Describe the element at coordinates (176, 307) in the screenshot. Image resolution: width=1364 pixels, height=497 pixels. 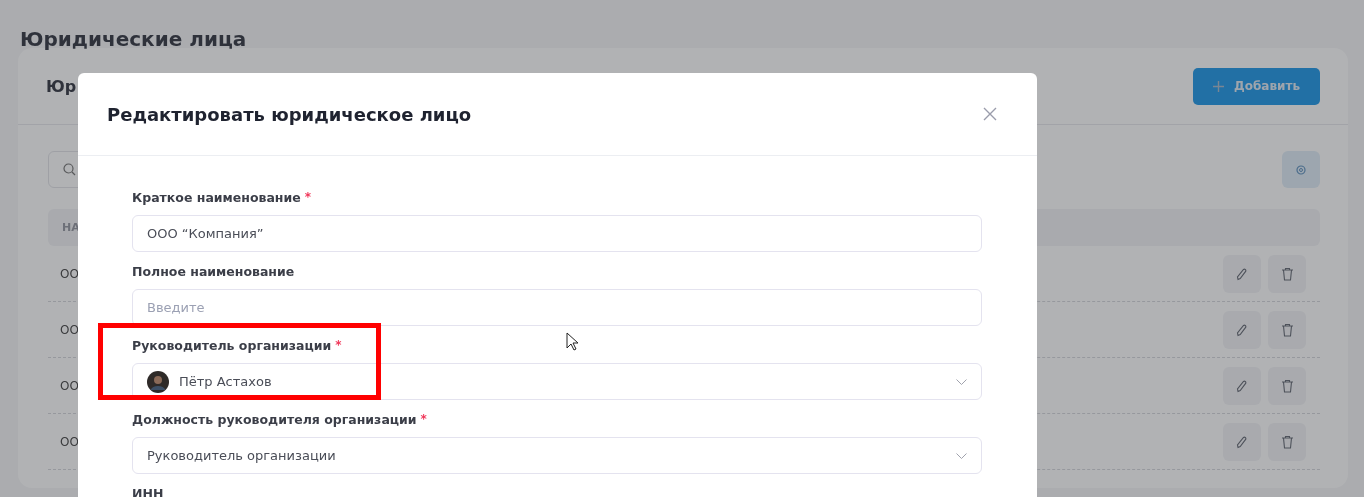
I see `field-placeholder: Введите` at that location.